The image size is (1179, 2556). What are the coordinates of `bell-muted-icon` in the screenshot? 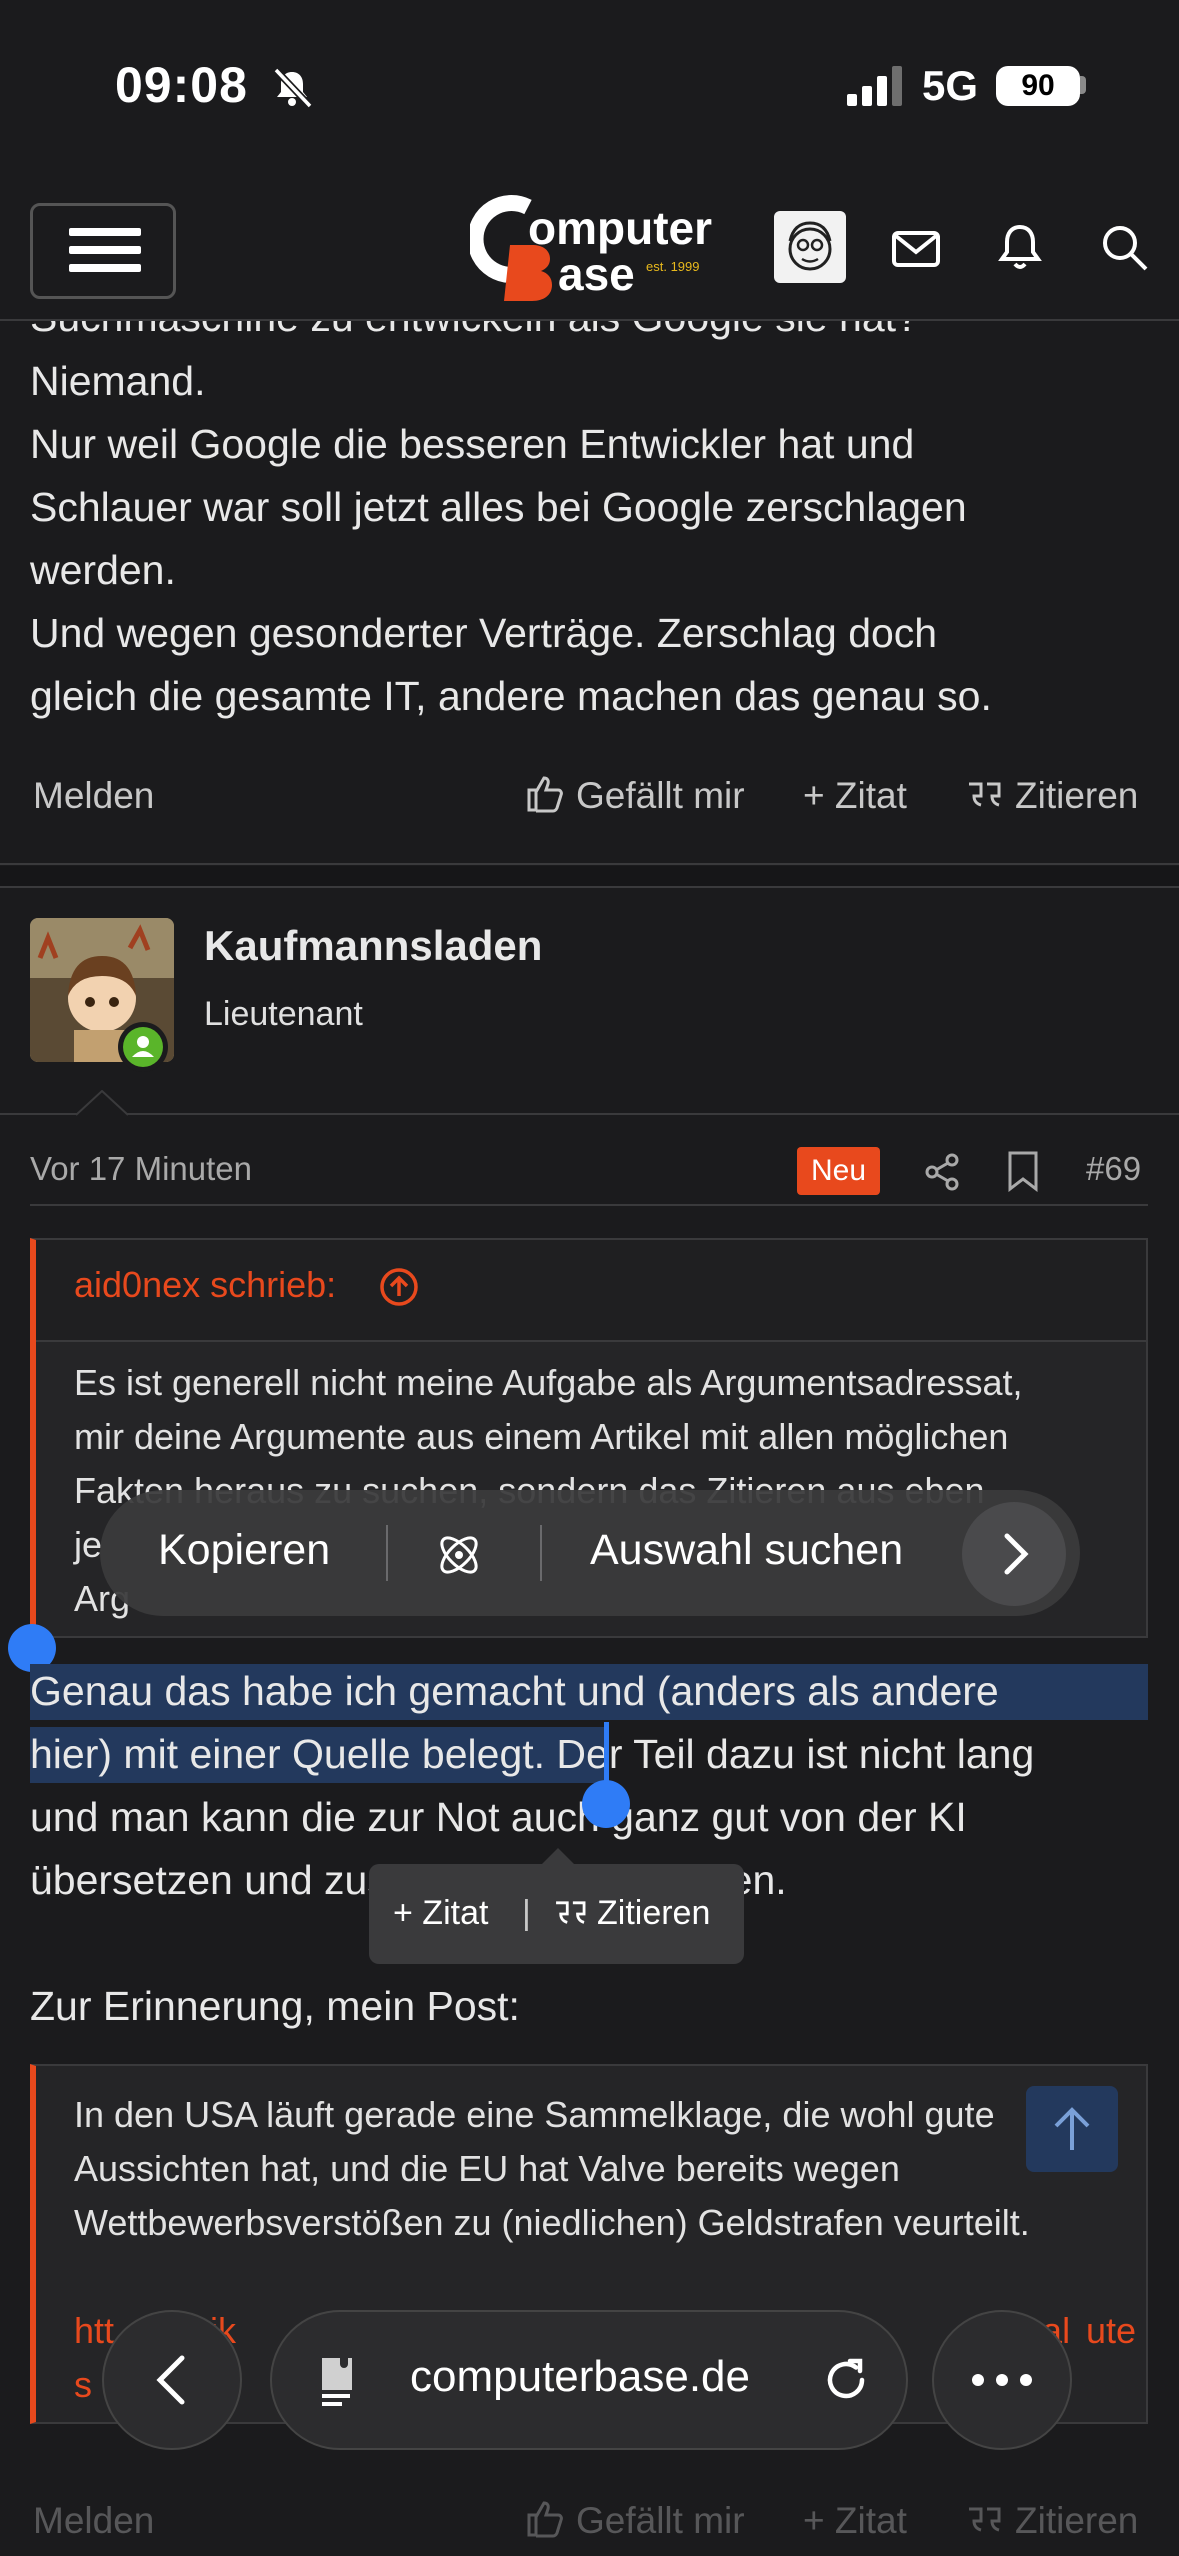 It's located at (293, 88).